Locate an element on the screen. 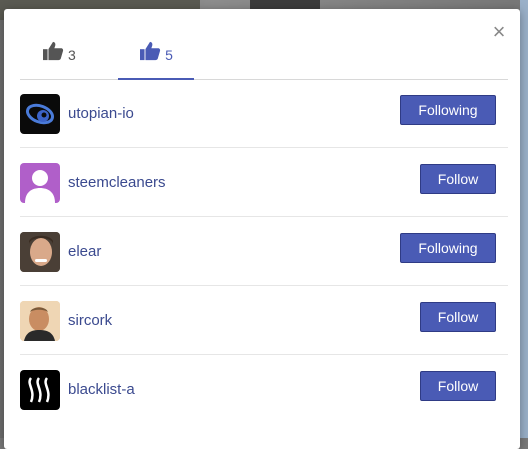 This screenshot has width=528, height=449. list-item: elear Following is located at coordinates (264, 251).